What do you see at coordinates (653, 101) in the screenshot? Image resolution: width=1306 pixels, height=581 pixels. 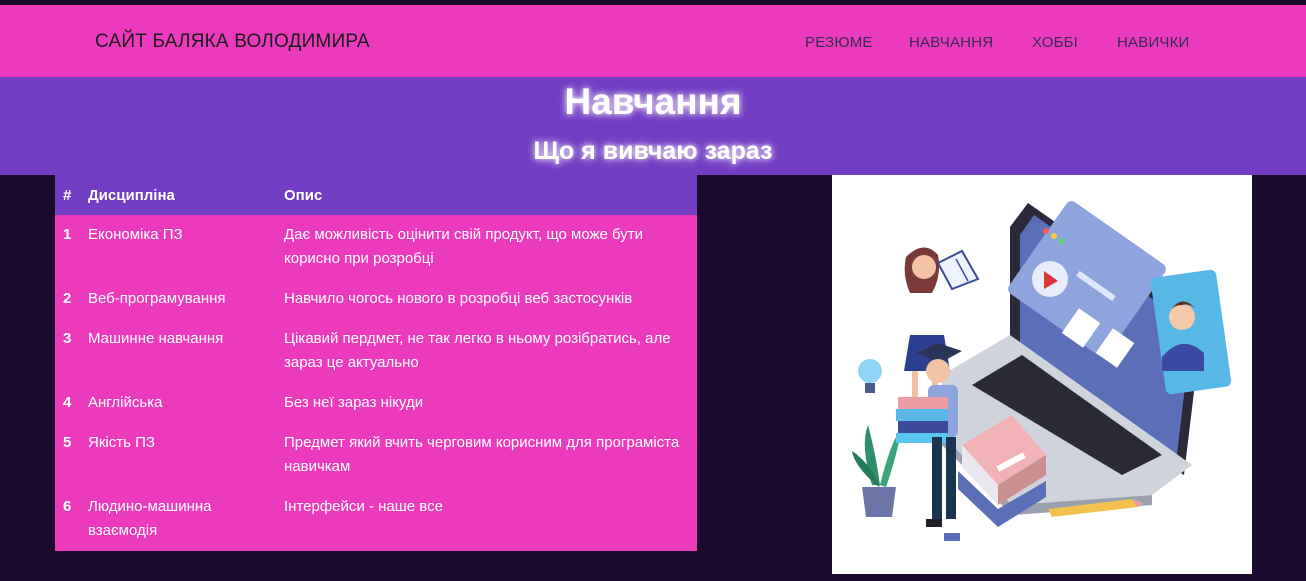 I see `page-title: Навчання` at bounding box center [653, 101].